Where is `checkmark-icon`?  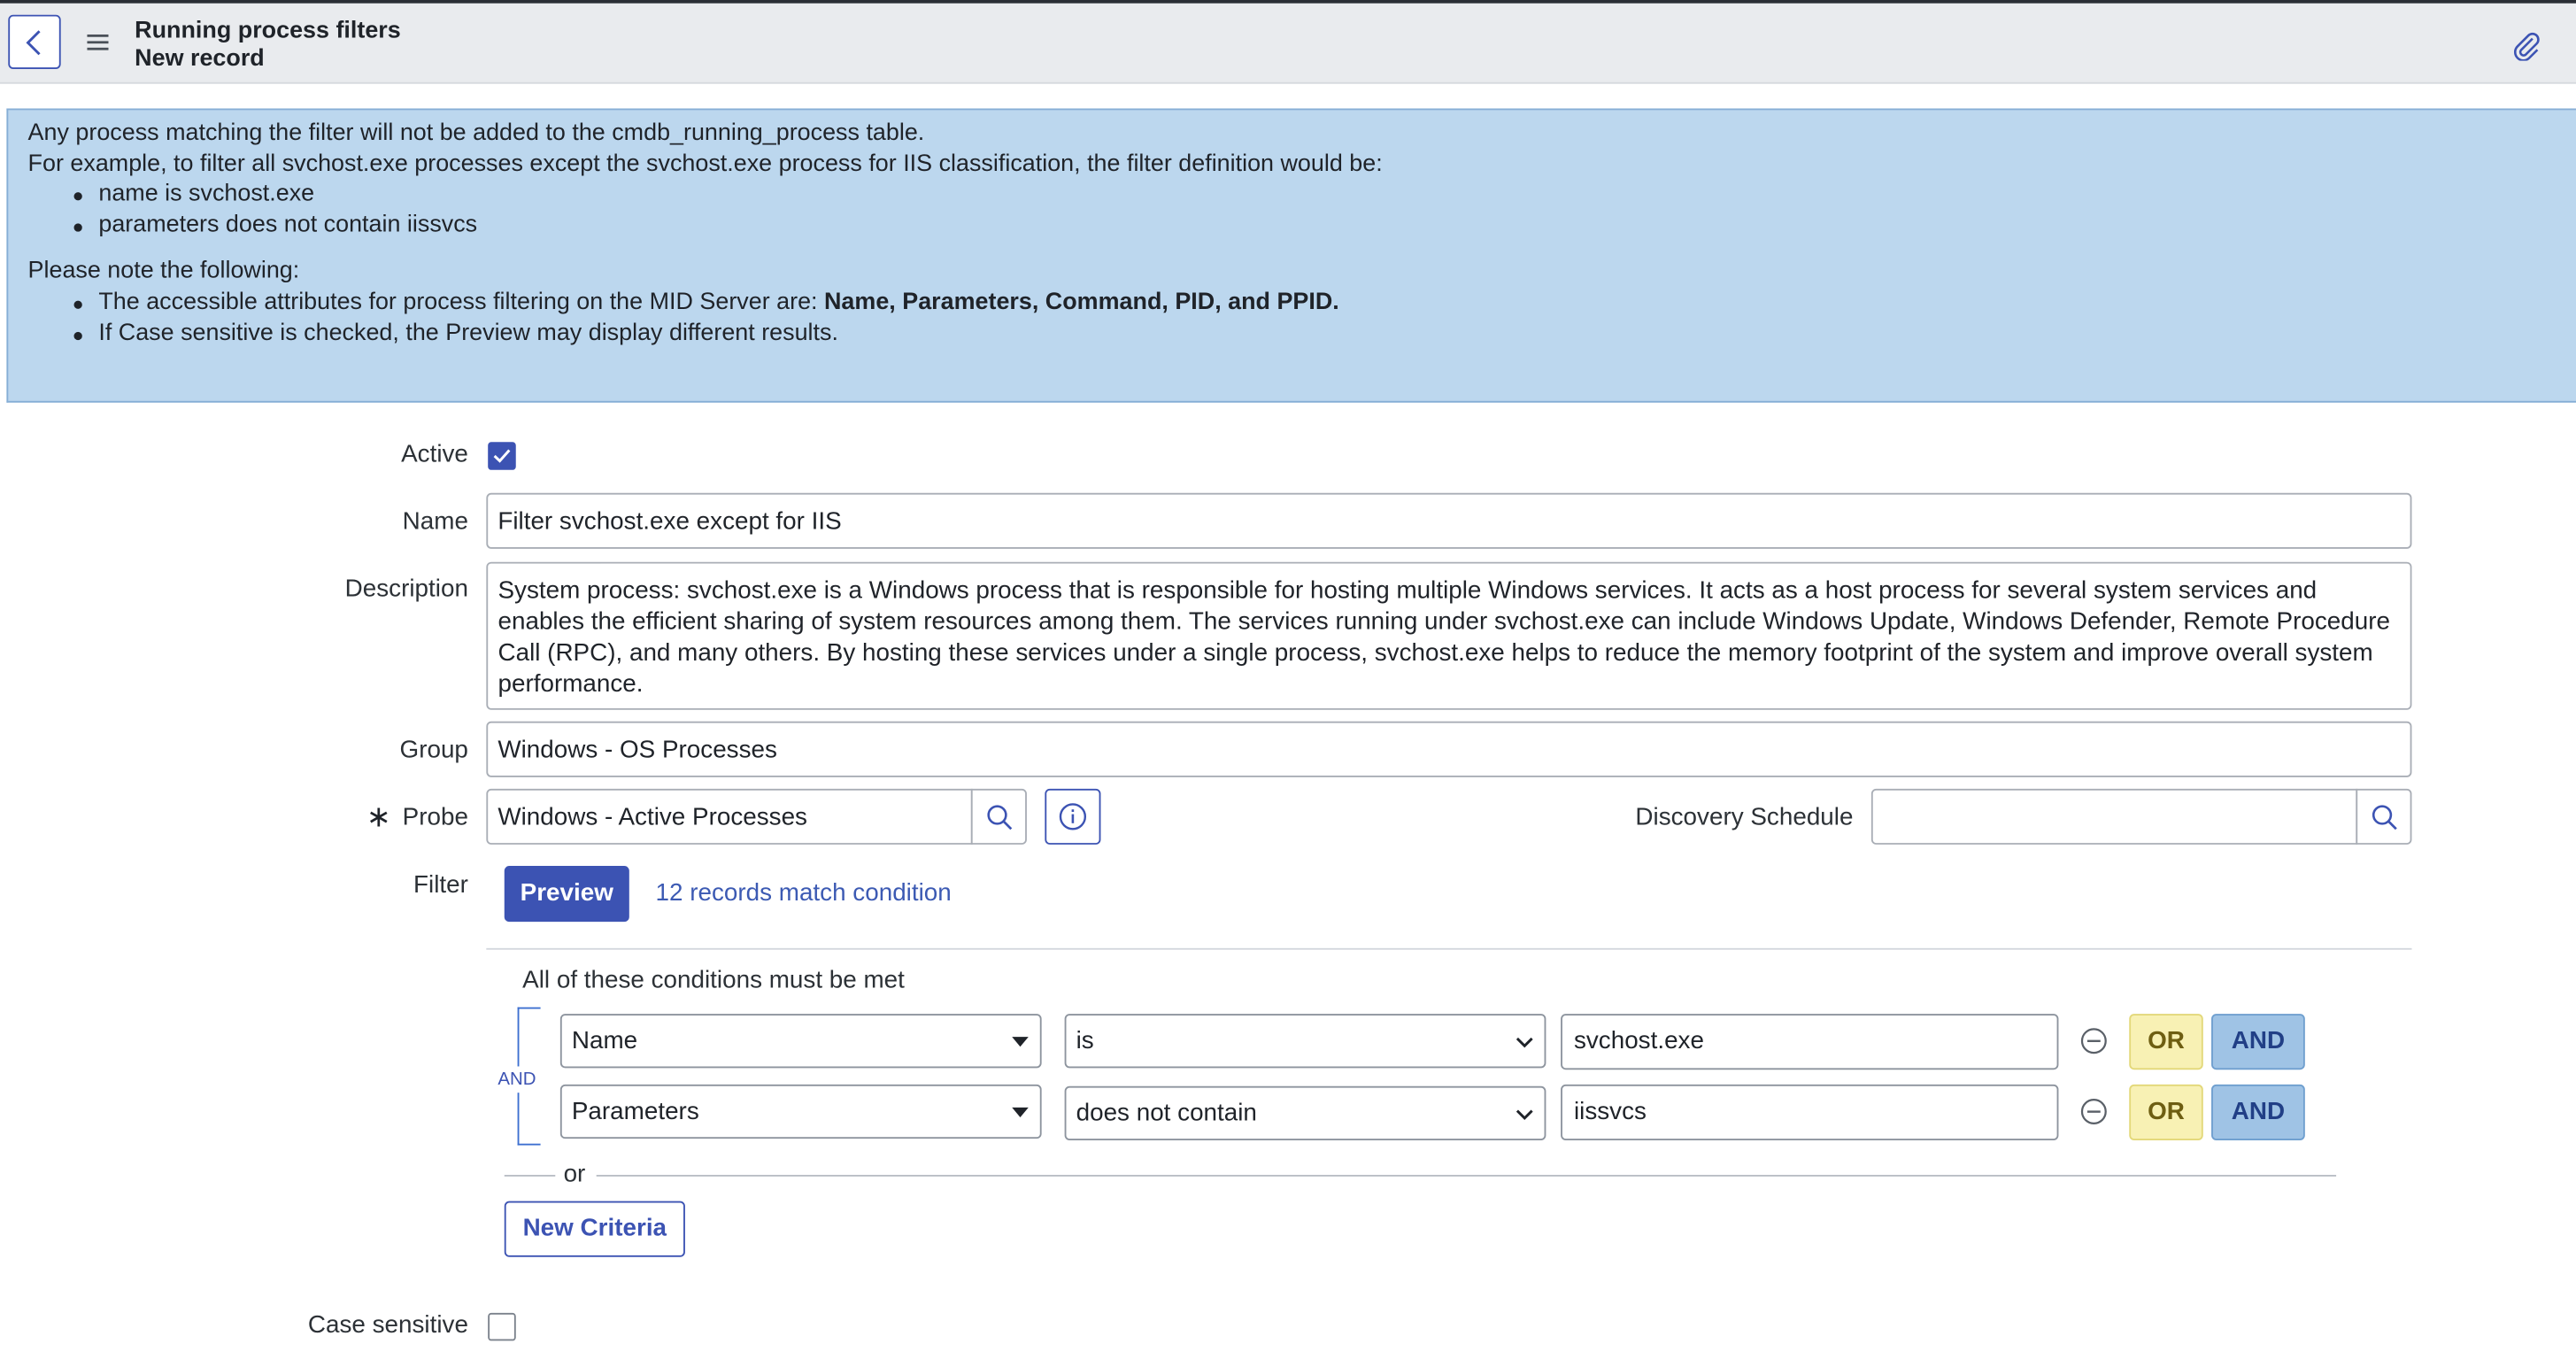
checkmark-icon is located at coordinates (502, 456).